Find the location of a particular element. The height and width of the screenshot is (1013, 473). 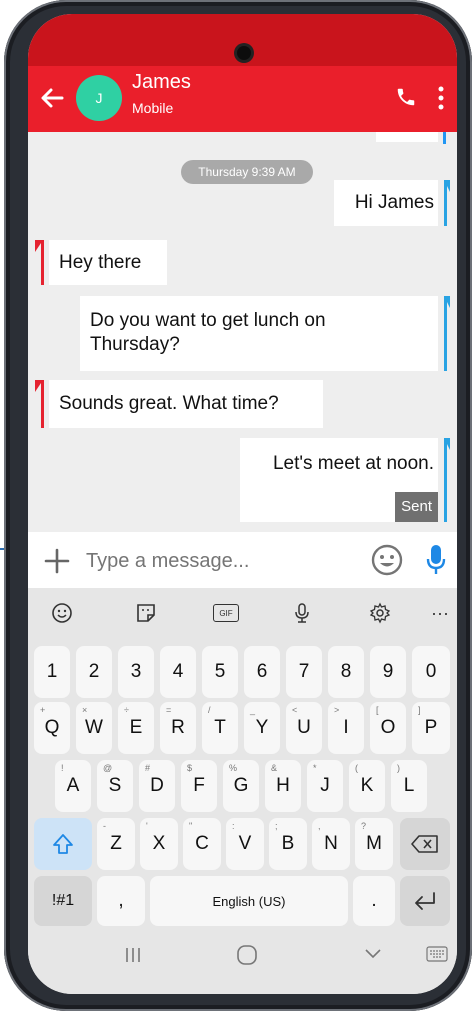

key-alt: : is located at coordinates (233, 826).